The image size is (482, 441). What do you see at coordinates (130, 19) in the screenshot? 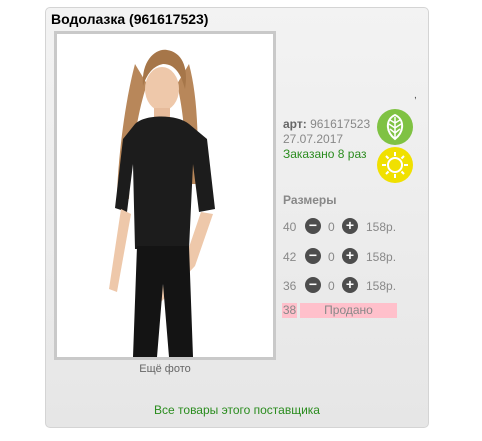
I see `product-title: Водолазка (961617523)` at bounding box center [130, 19].